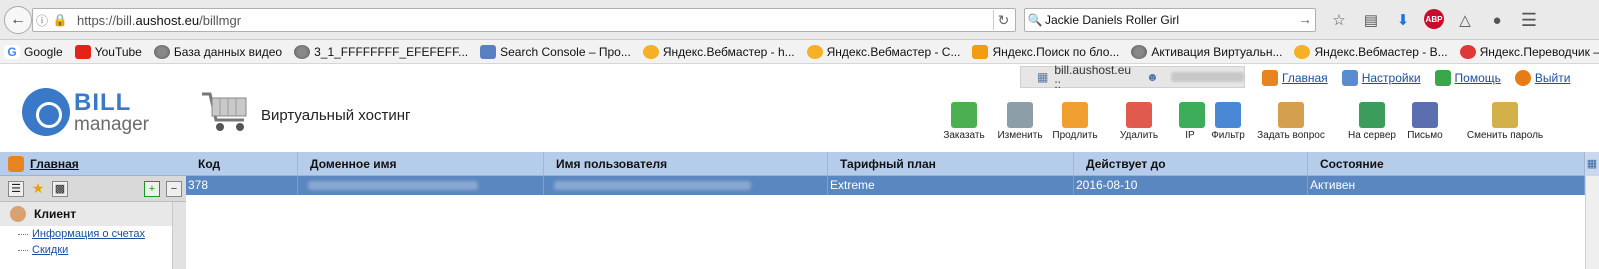 The width and height of the screenshot is (1599, 269). Describe the element at coordinates (16, 188) in the screenshot. I see `list-view-icon: ☰` at that location.